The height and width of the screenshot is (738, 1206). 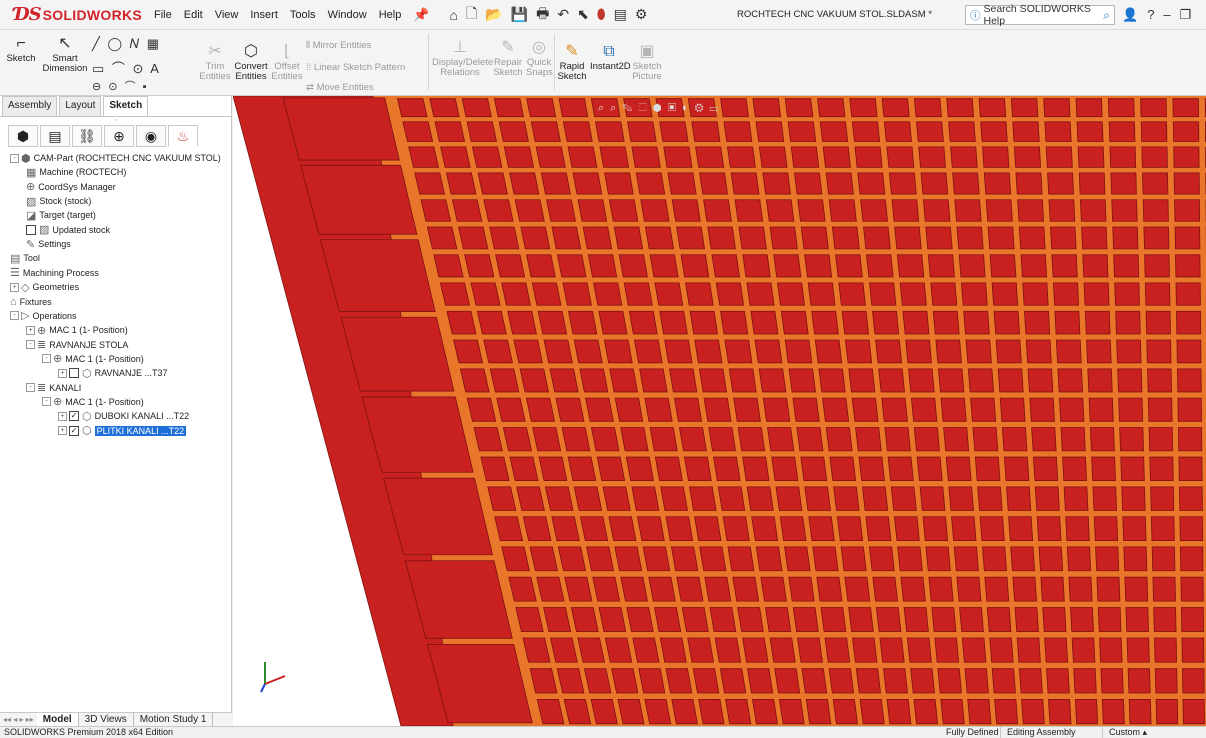 What do you see at coordinates (126, 44) in the screenshot?
I see `line-circle-spline-row: ╱ ◯ 𝑁 ▦` at bounding box center [126, 44].